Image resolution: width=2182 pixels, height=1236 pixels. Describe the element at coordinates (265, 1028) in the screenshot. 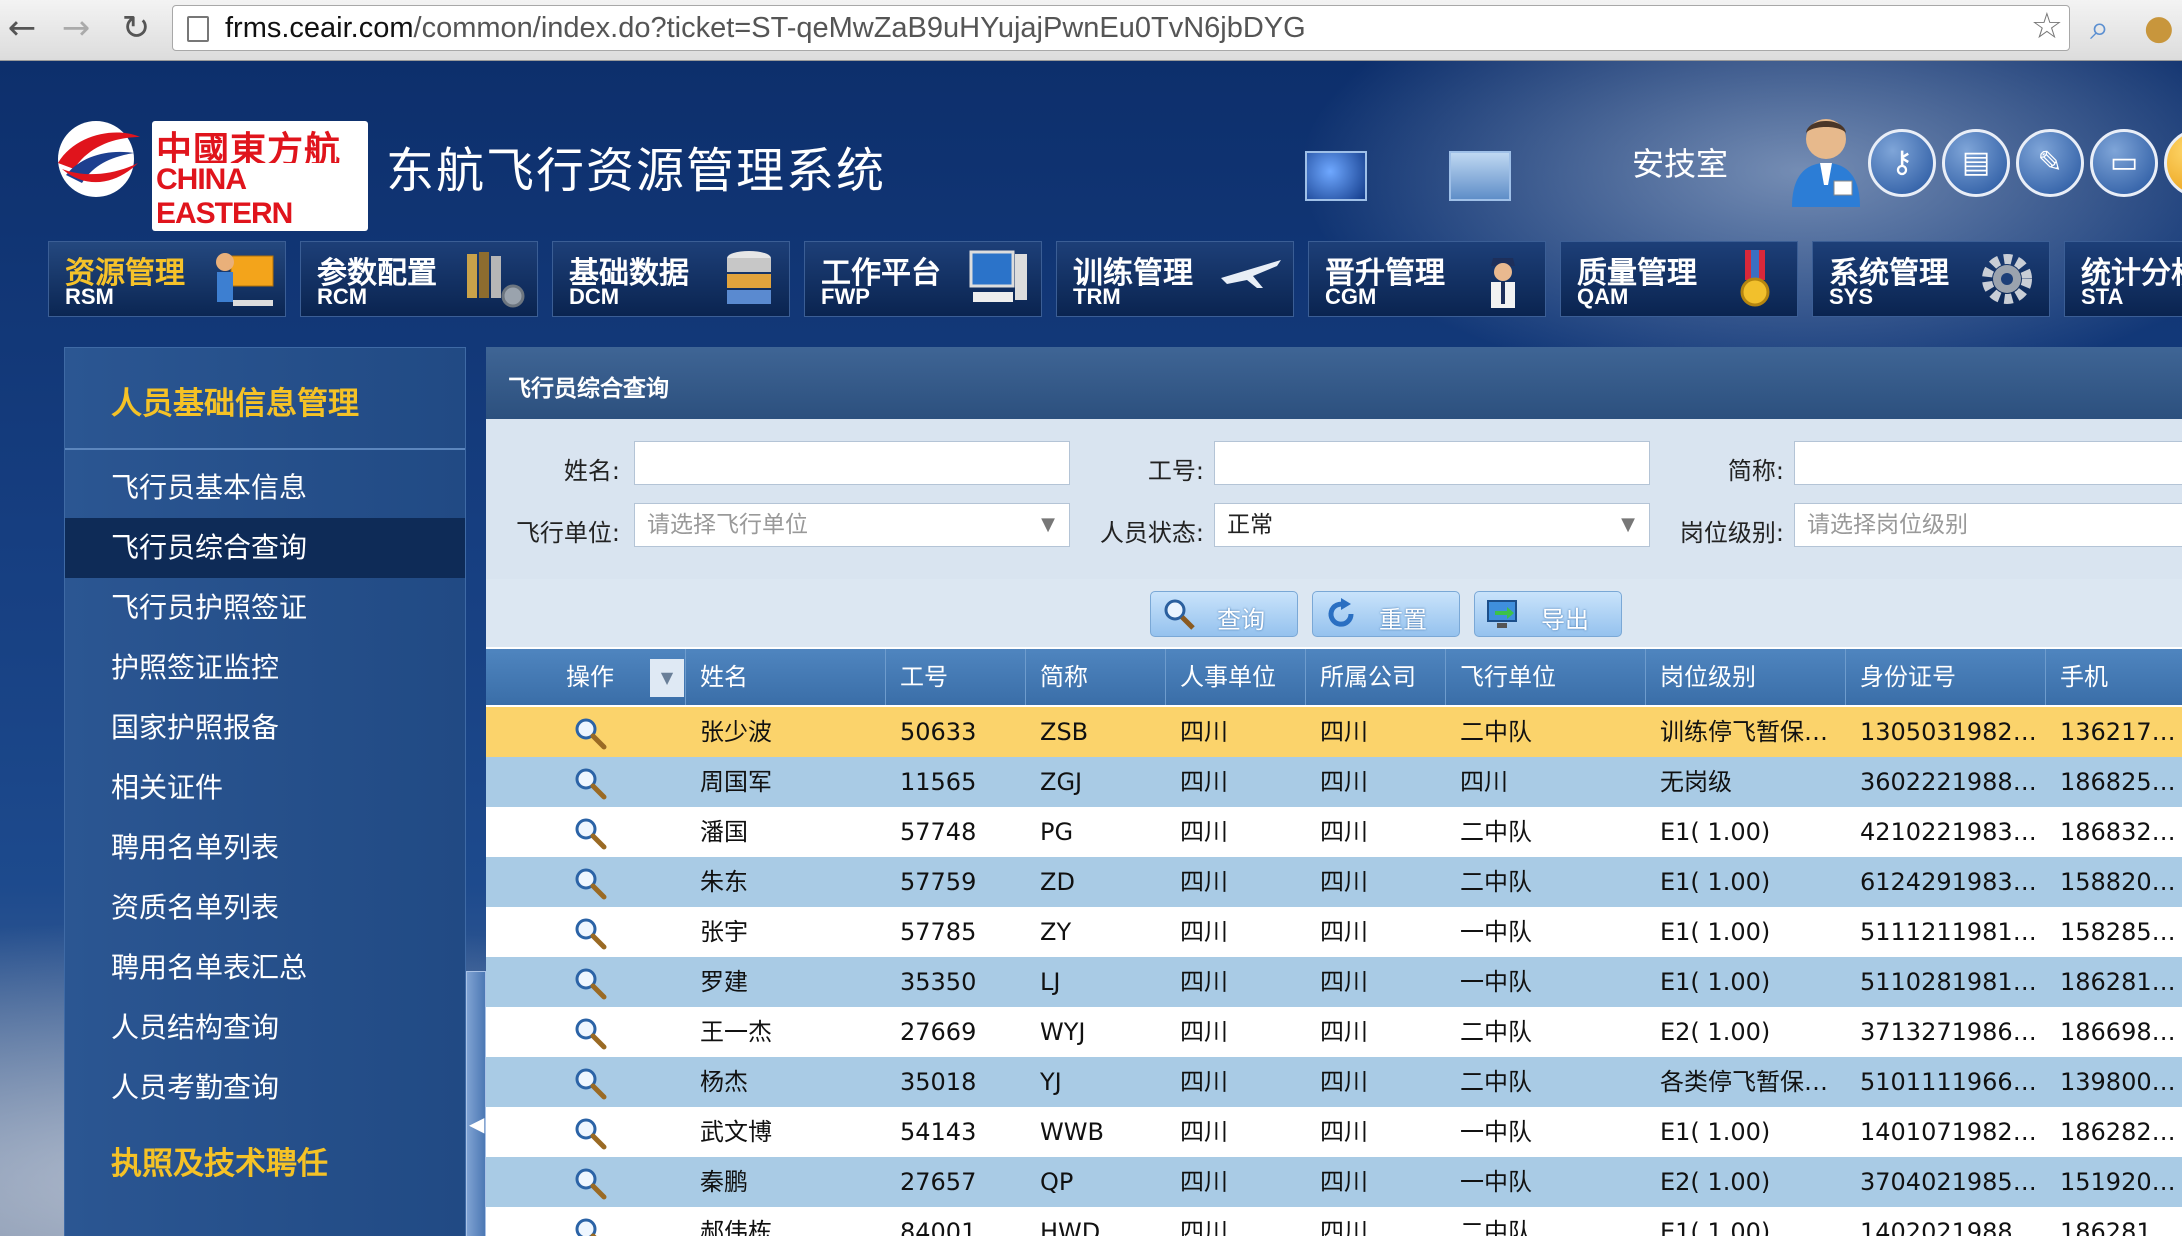

I see `sidebar-item: 人员结构查询` at that location.